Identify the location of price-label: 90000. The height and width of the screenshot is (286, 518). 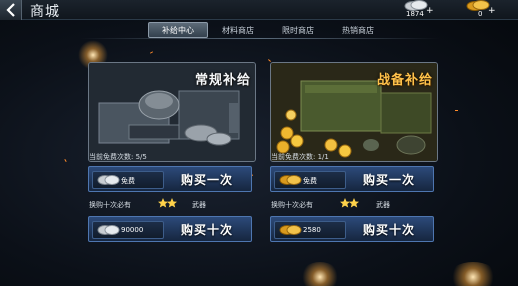
(132, 230).